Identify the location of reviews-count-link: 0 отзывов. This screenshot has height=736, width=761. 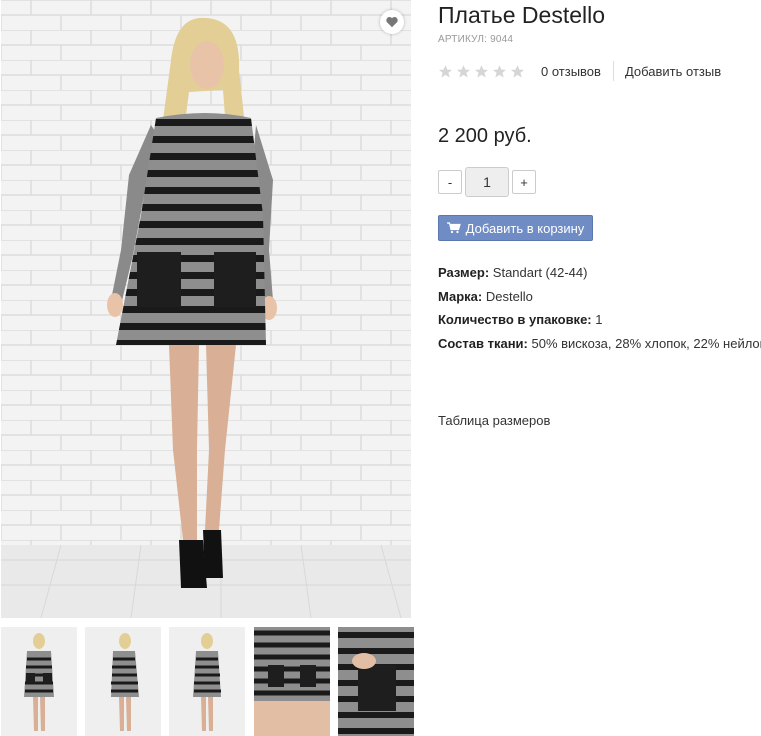
(571, 71).